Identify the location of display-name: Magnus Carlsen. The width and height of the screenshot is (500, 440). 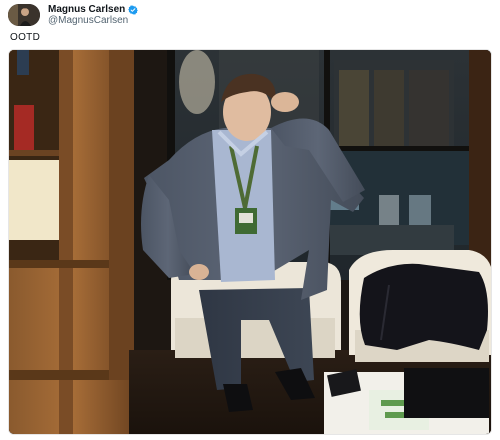
(86, 9).